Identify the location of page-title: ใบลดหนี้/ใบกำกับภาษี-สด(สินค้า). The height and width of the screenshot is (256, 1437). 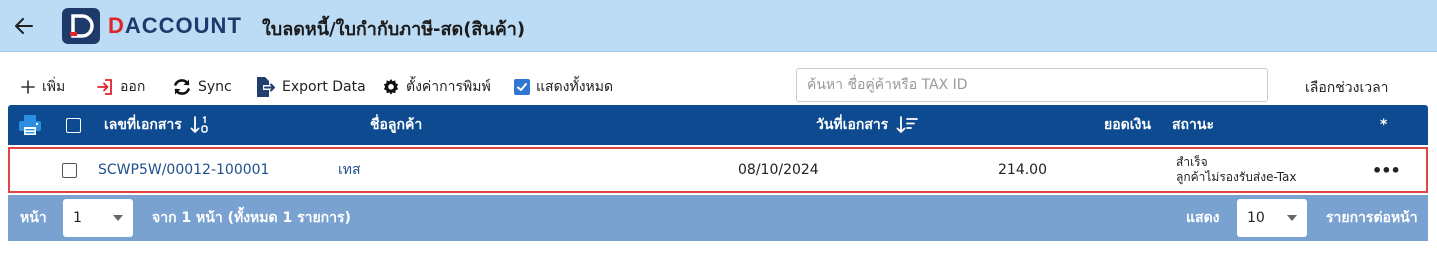
(394, 29).